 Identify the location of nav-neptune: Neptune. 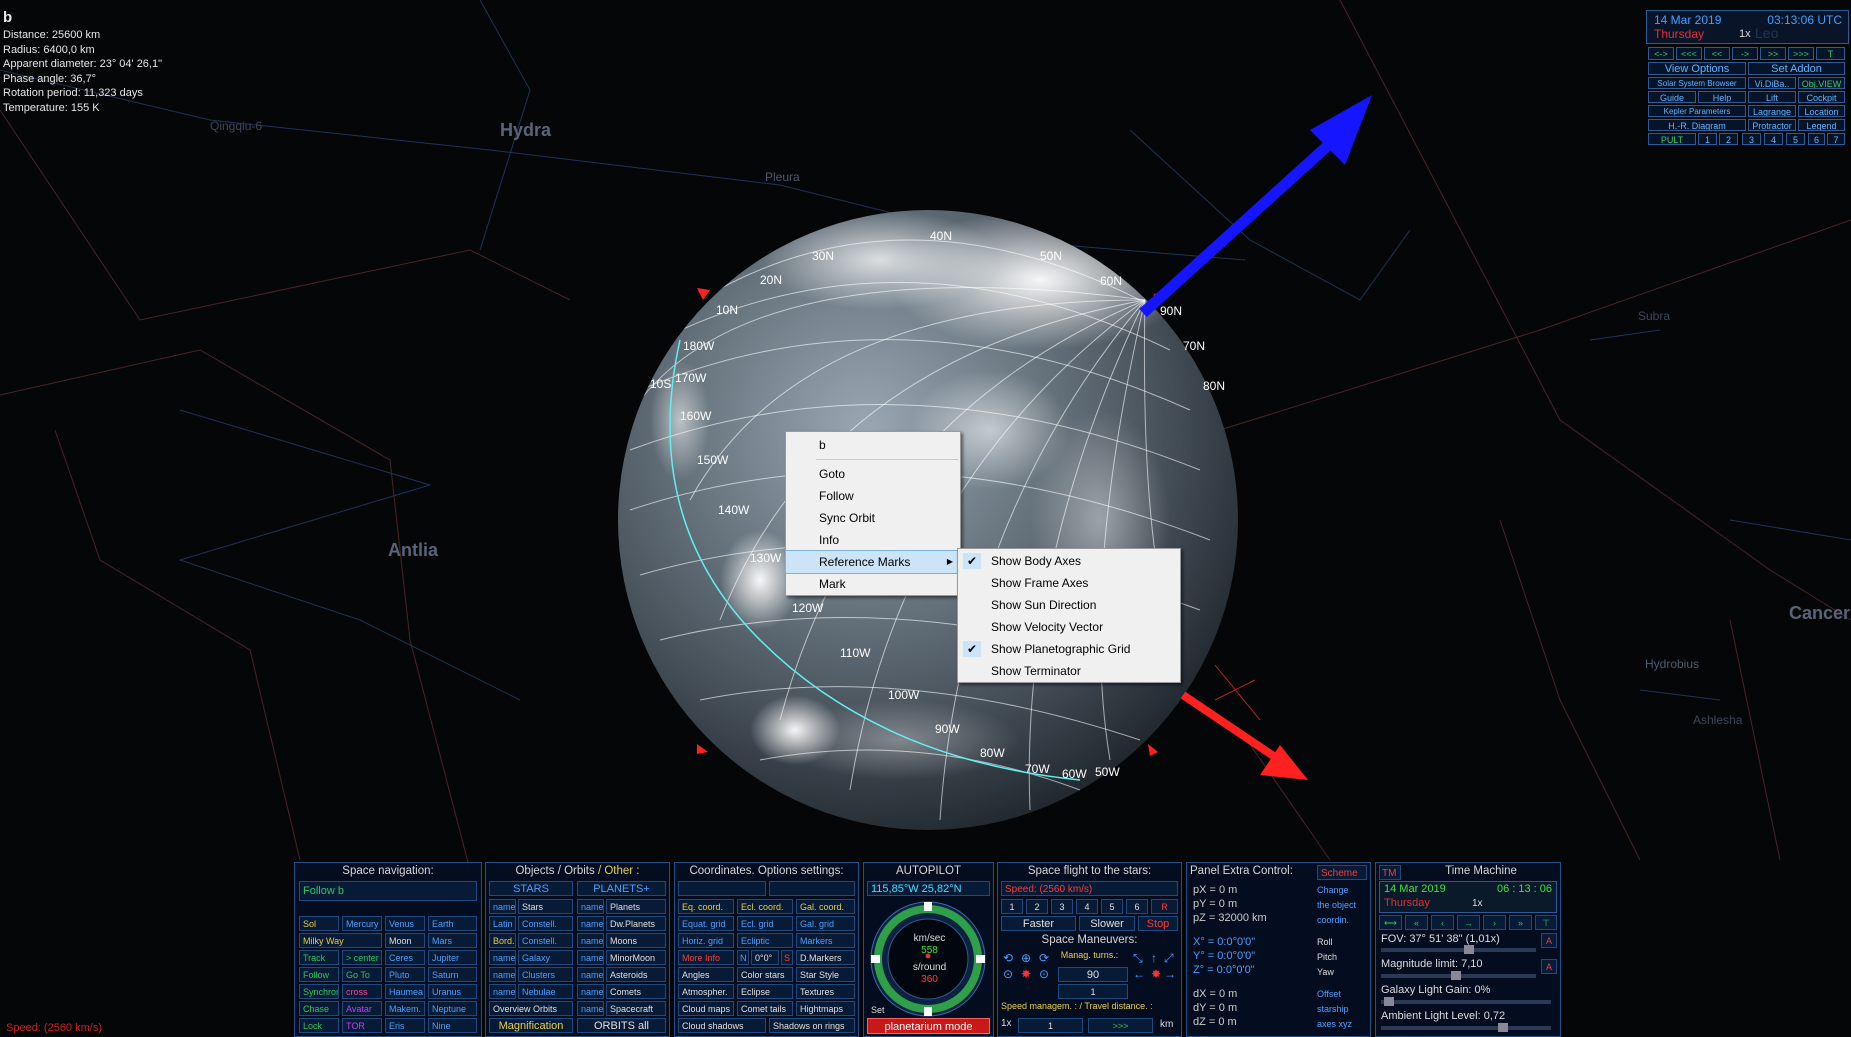
(452, 1008).